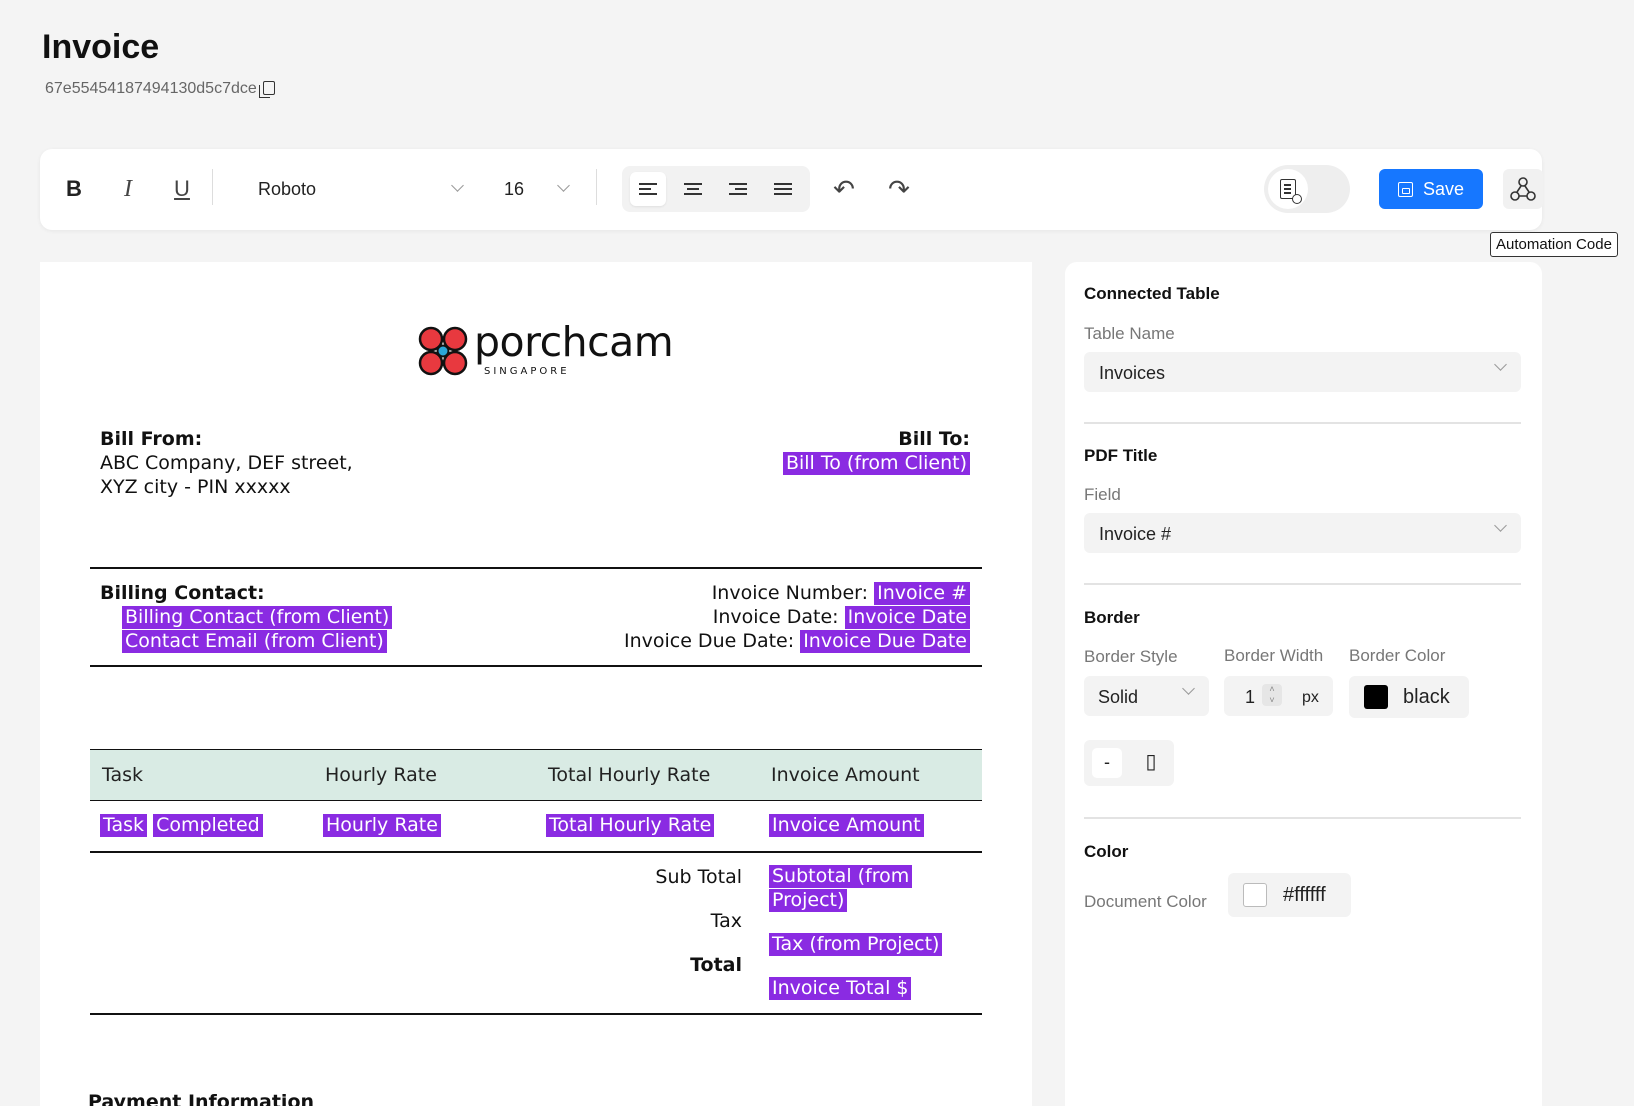 The width and height of the screenshot is (1634, 1106). Describe the element at coordinates (1426, 697) in the screenshot. I see `border-color-value: black` at that location.